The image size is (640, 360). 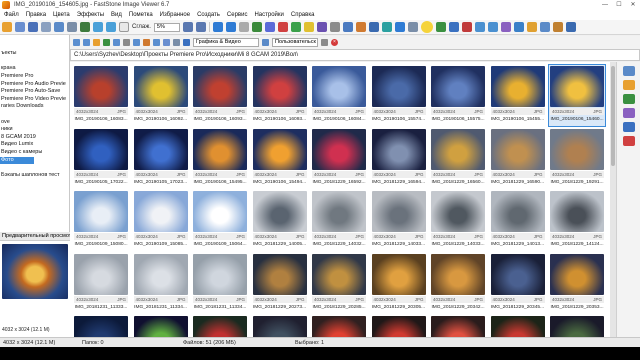 What do you see at coordinates (226, 42) in the screenshot?
I see `view-mode-select: Графика & Видео` at bounding box center [226, 42].